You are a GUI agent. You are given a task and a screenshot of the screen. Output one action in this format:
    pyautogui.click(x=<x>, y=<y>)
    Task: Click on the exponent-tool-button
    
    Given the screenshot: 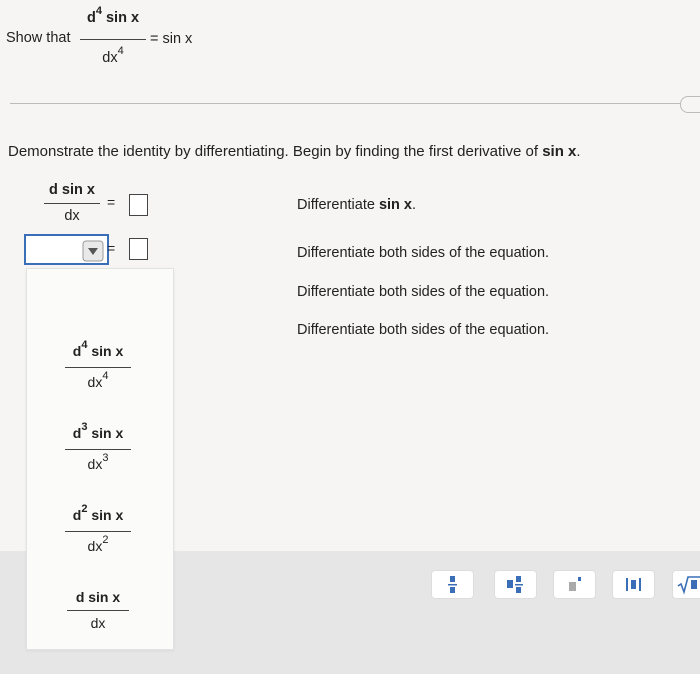 What is the action you would take?
    pyautogui.click(x=574, y=584)
    